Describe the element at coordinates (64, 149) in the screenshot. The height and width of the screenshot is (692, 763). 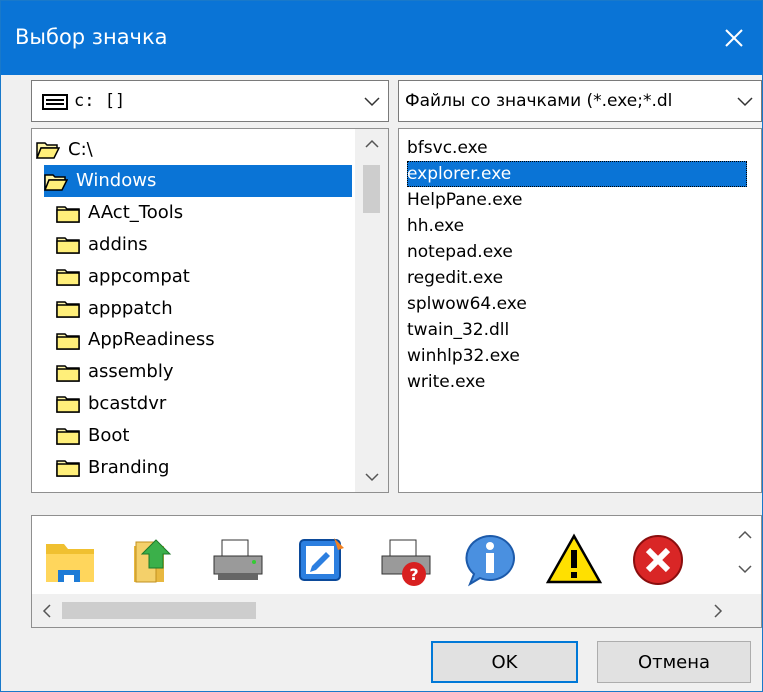
I see `tree-item: C:\` at that location.